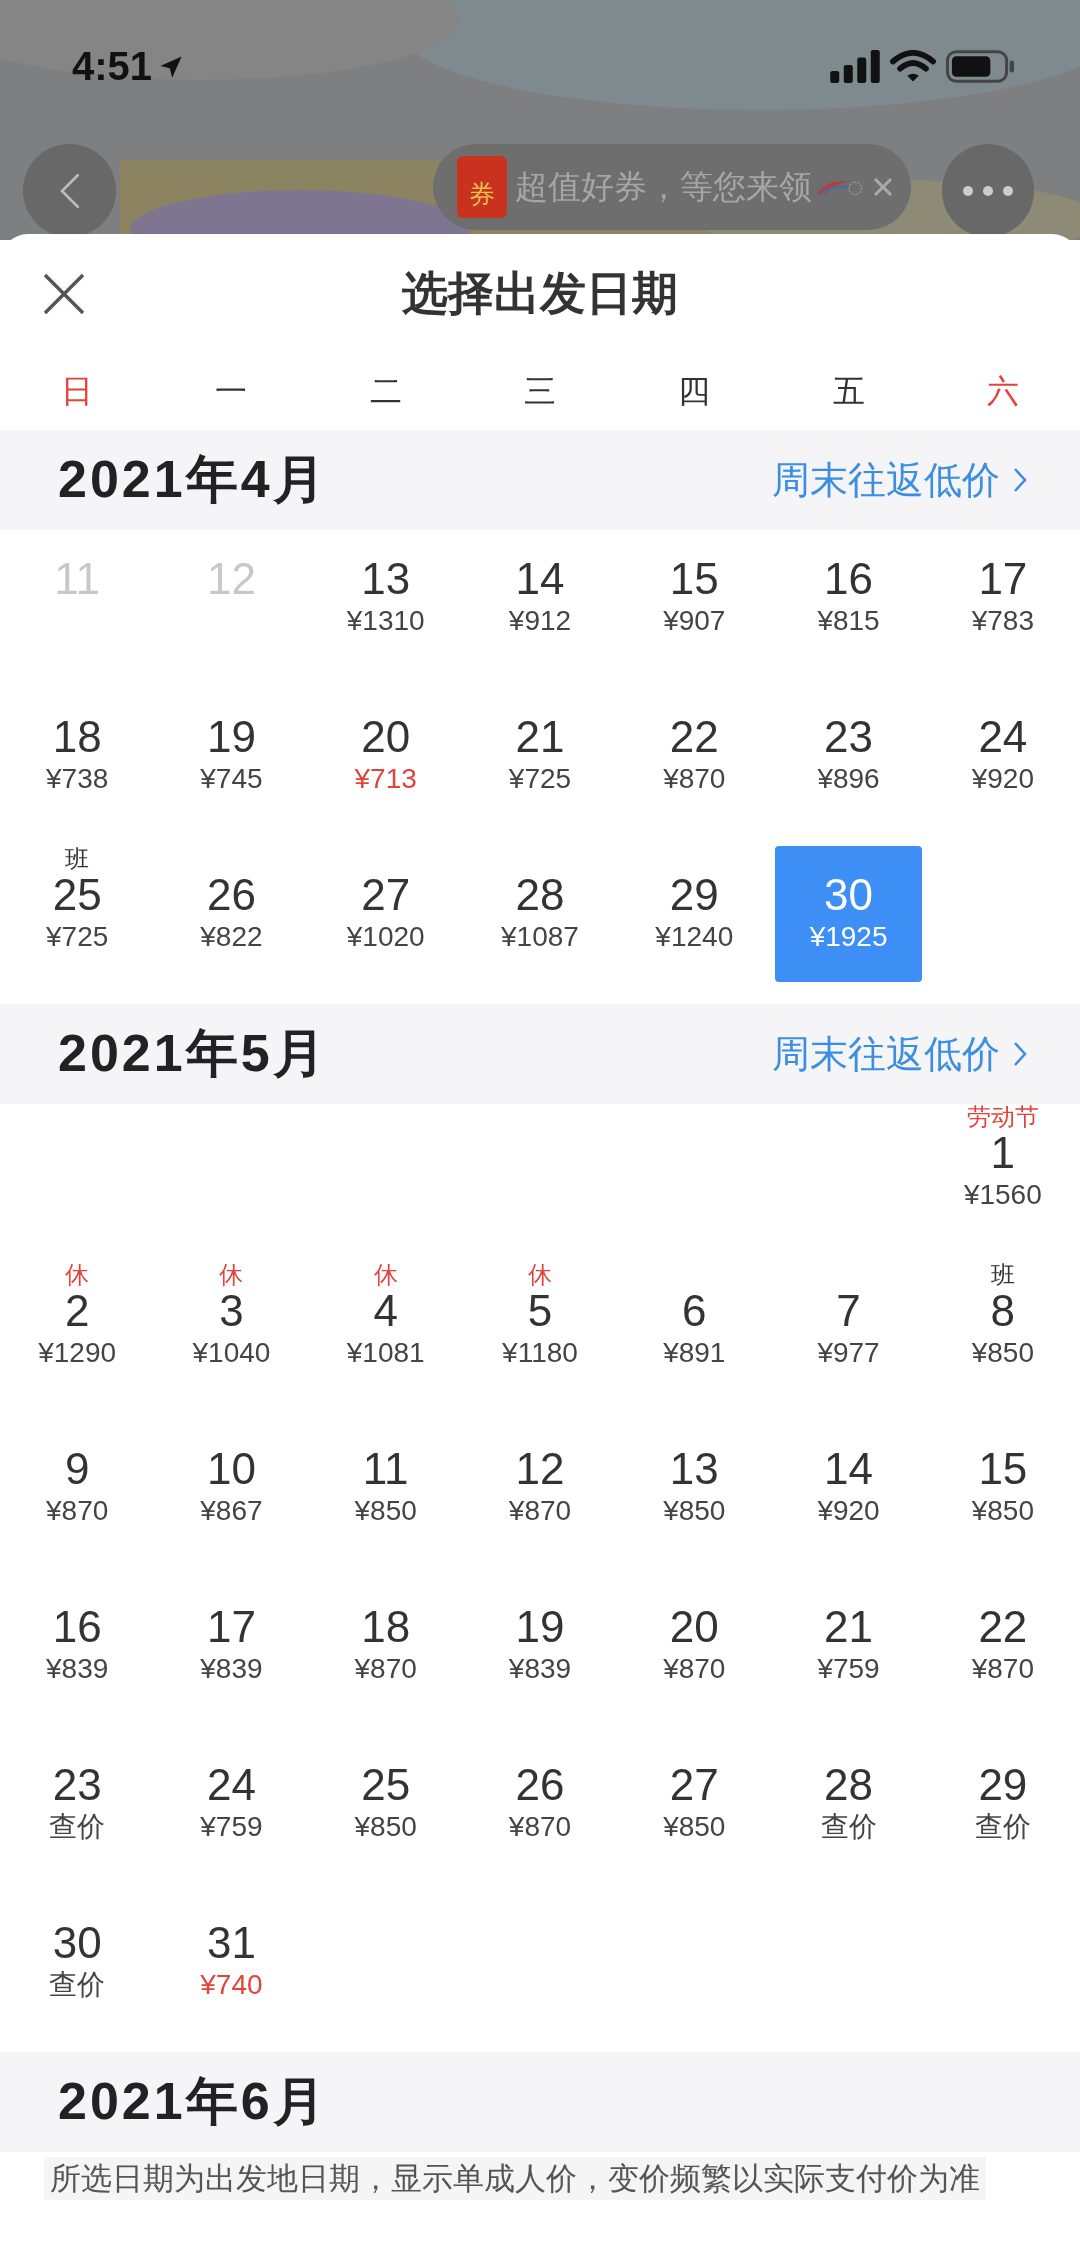 The image size is (1080, 2264). What do you see at coordinates (540, 1469) in the screenshot?
I see `day-number: 12` at bounding box center [540, 1469].